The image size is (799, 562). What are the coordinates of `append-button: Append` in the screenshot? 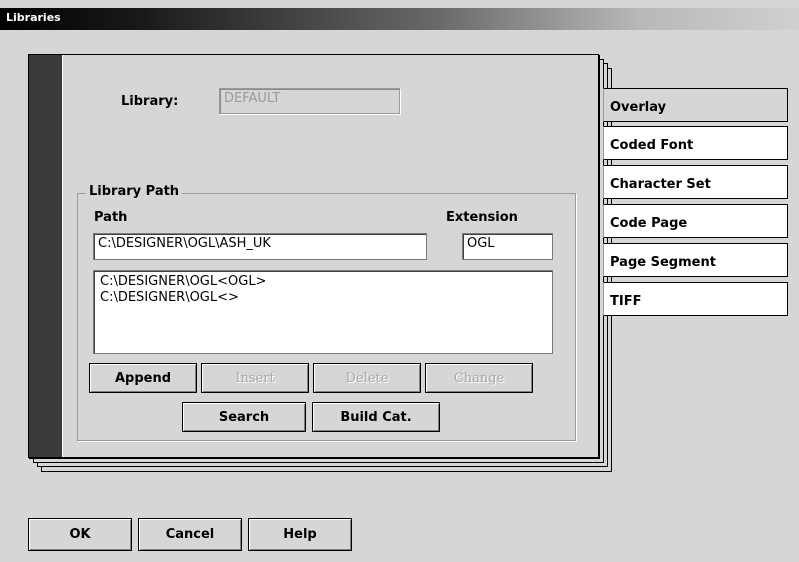 It's located at (143, 378).